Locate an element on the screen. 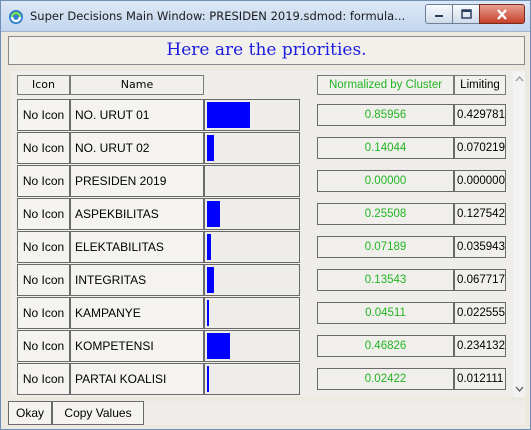 Image resolution: width=531 pixels, height=430 pixels. priorities-banner: Here are the priorities. is located at coordinates (266, 50).